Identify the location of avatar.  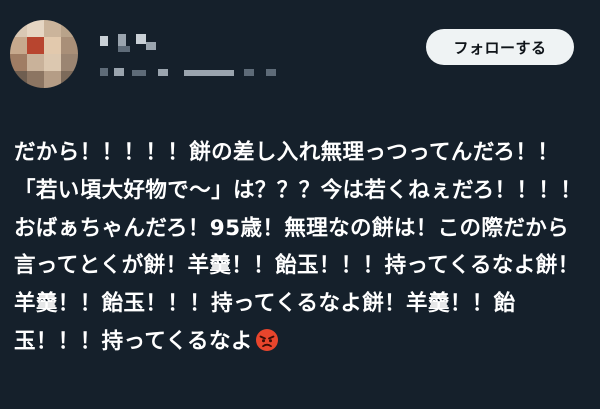
(44, 54).